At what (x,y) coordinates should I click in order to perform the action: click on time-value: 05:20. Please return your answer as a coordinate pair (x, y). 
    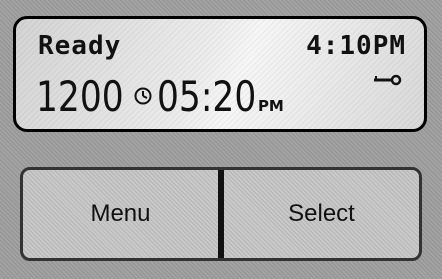
    Looking at the image, I should click on (206, 96).